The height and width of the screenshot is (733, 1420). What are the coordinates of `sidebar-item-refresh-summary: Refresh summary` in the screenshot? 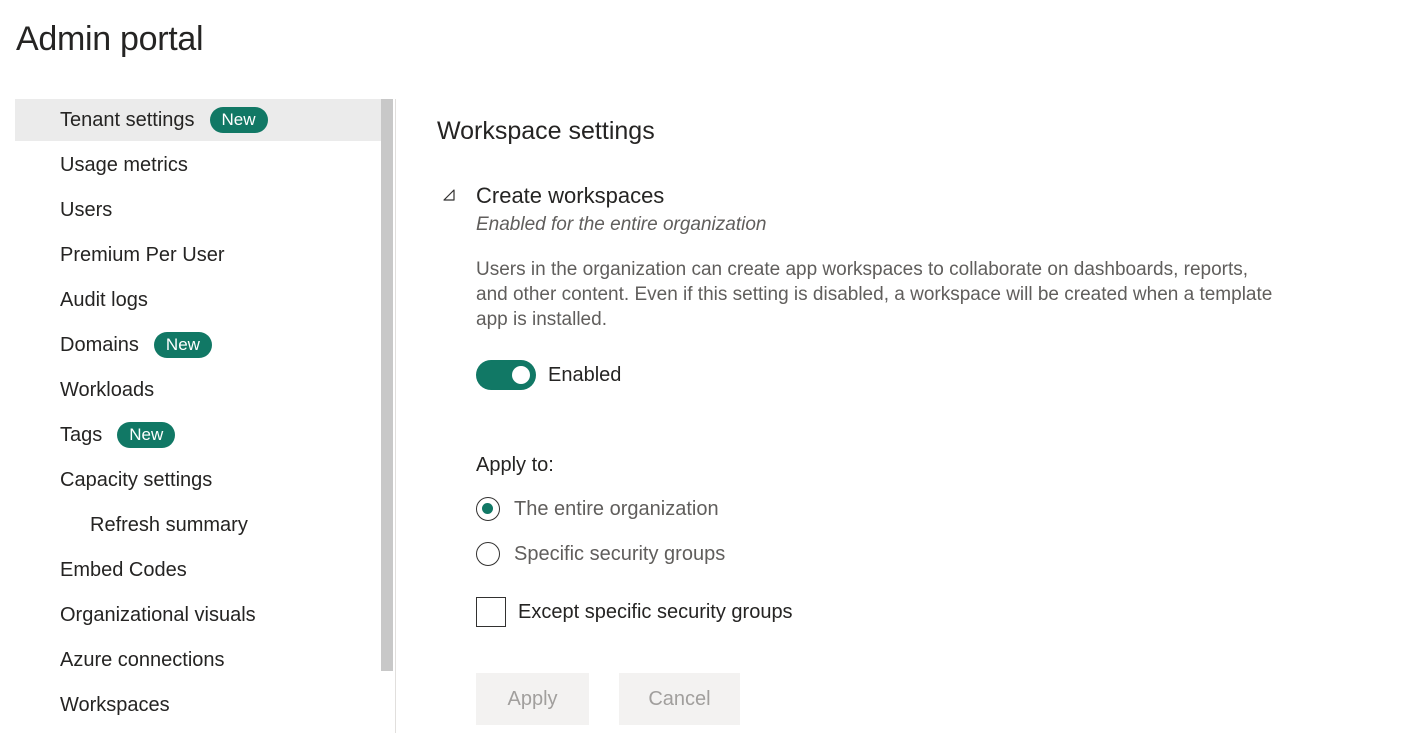 It's located at (198, 525).